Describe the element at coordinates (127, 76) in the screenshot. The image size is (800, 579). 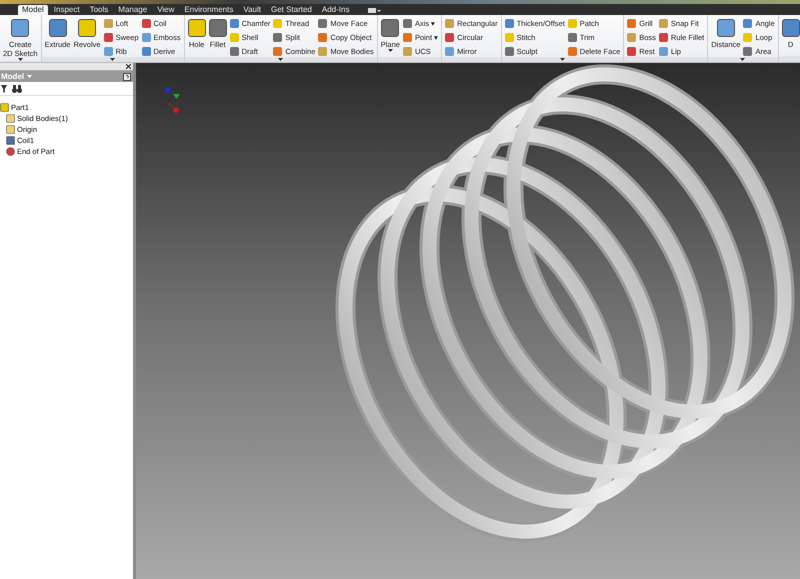
I see `help-icon` at that location.